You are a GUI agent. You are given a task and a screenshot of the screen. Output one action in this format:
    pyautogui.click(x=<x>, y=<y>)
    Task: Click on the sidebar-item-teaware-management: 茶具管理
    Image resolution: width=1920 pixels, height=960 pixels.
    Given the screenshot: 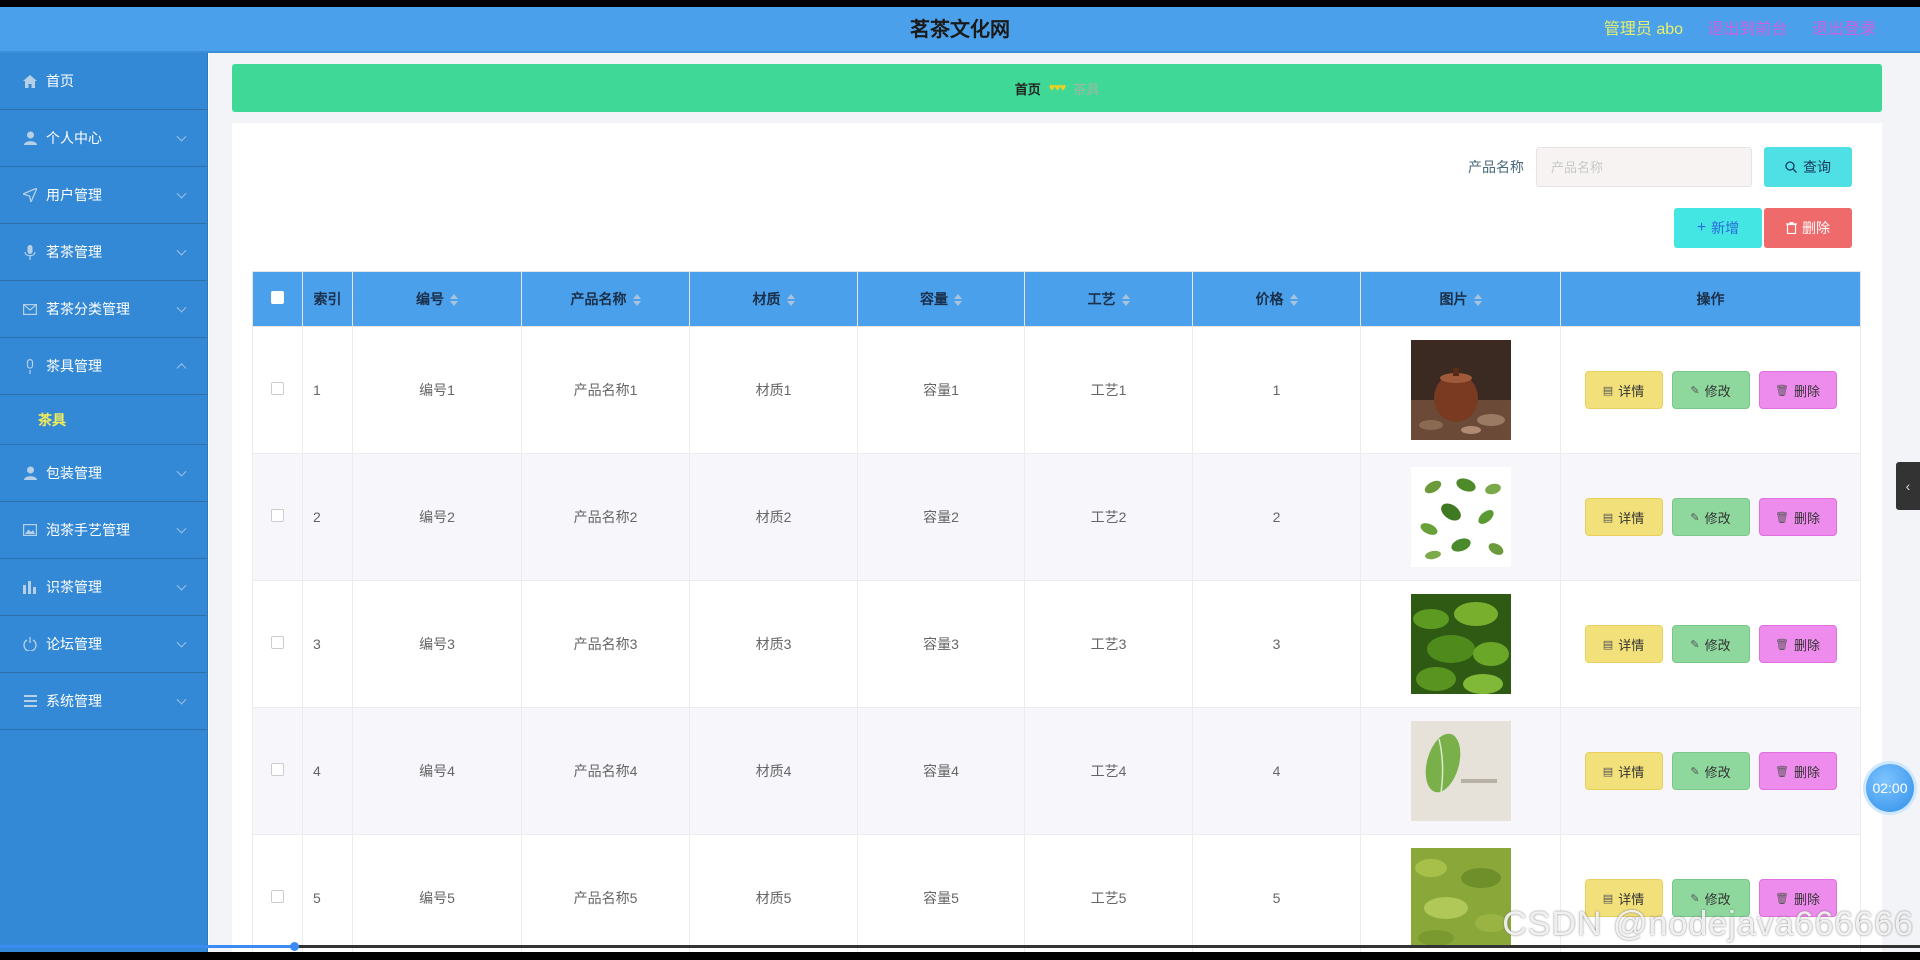 What is the action you would take?
    pyautogui.click(x=103, y=366)
    